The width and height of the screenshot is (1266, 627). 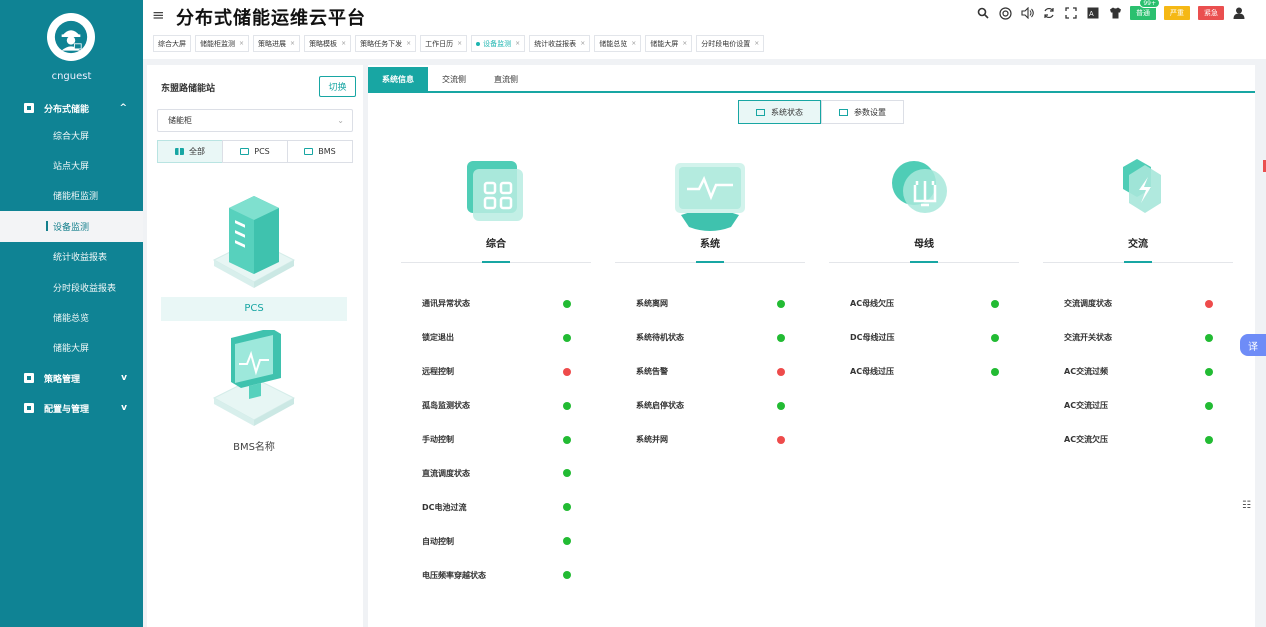 I want to click on user-icon, so click(x=1239, y=13).